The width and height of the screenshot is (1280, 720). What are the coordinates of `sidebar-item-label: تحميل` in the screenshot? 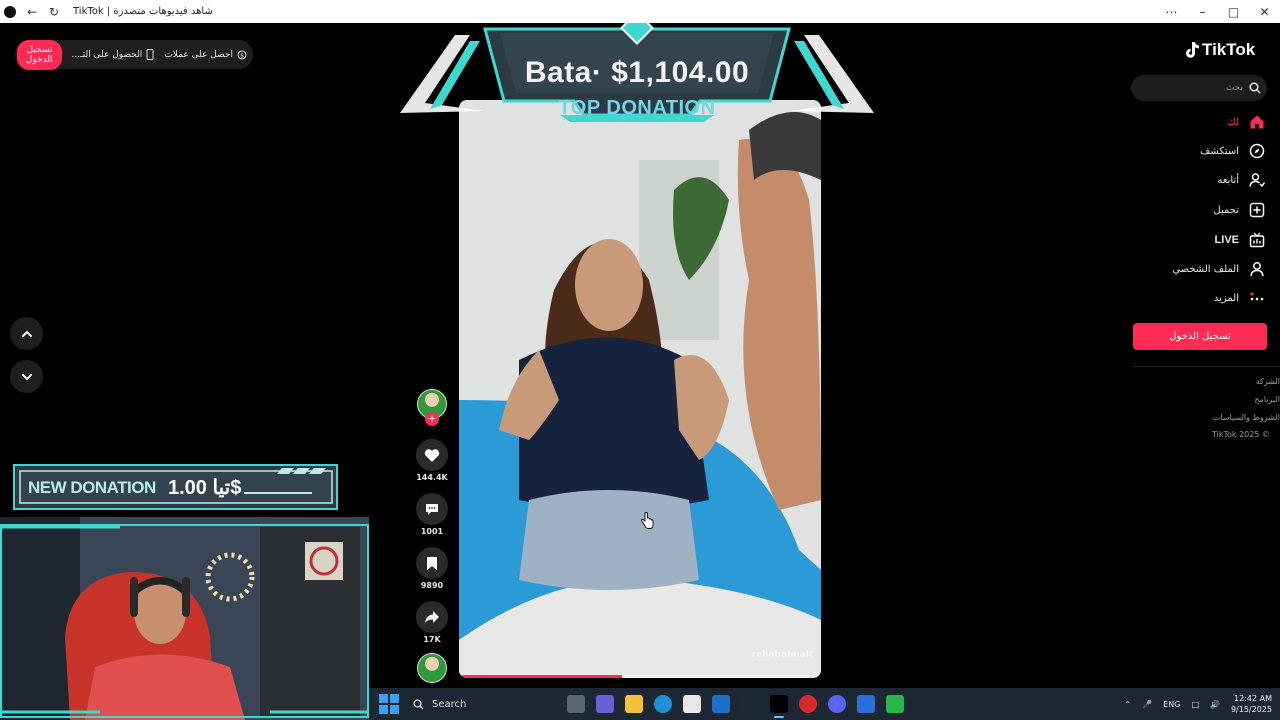 It's located at (1226, 210).